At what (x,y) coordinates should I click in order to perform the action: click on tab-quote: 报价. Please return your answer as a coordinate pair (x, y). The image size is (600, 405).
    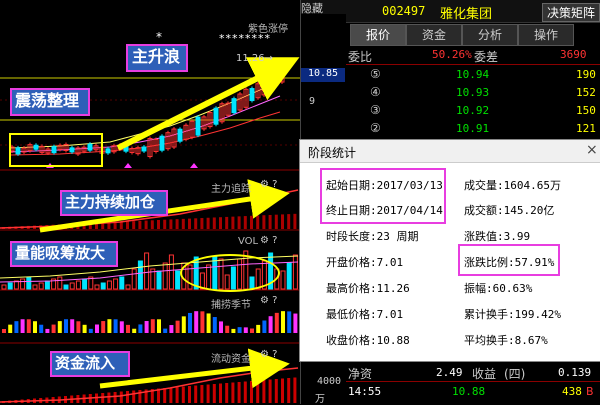
    Looking at the image, I should click on (378, 35).